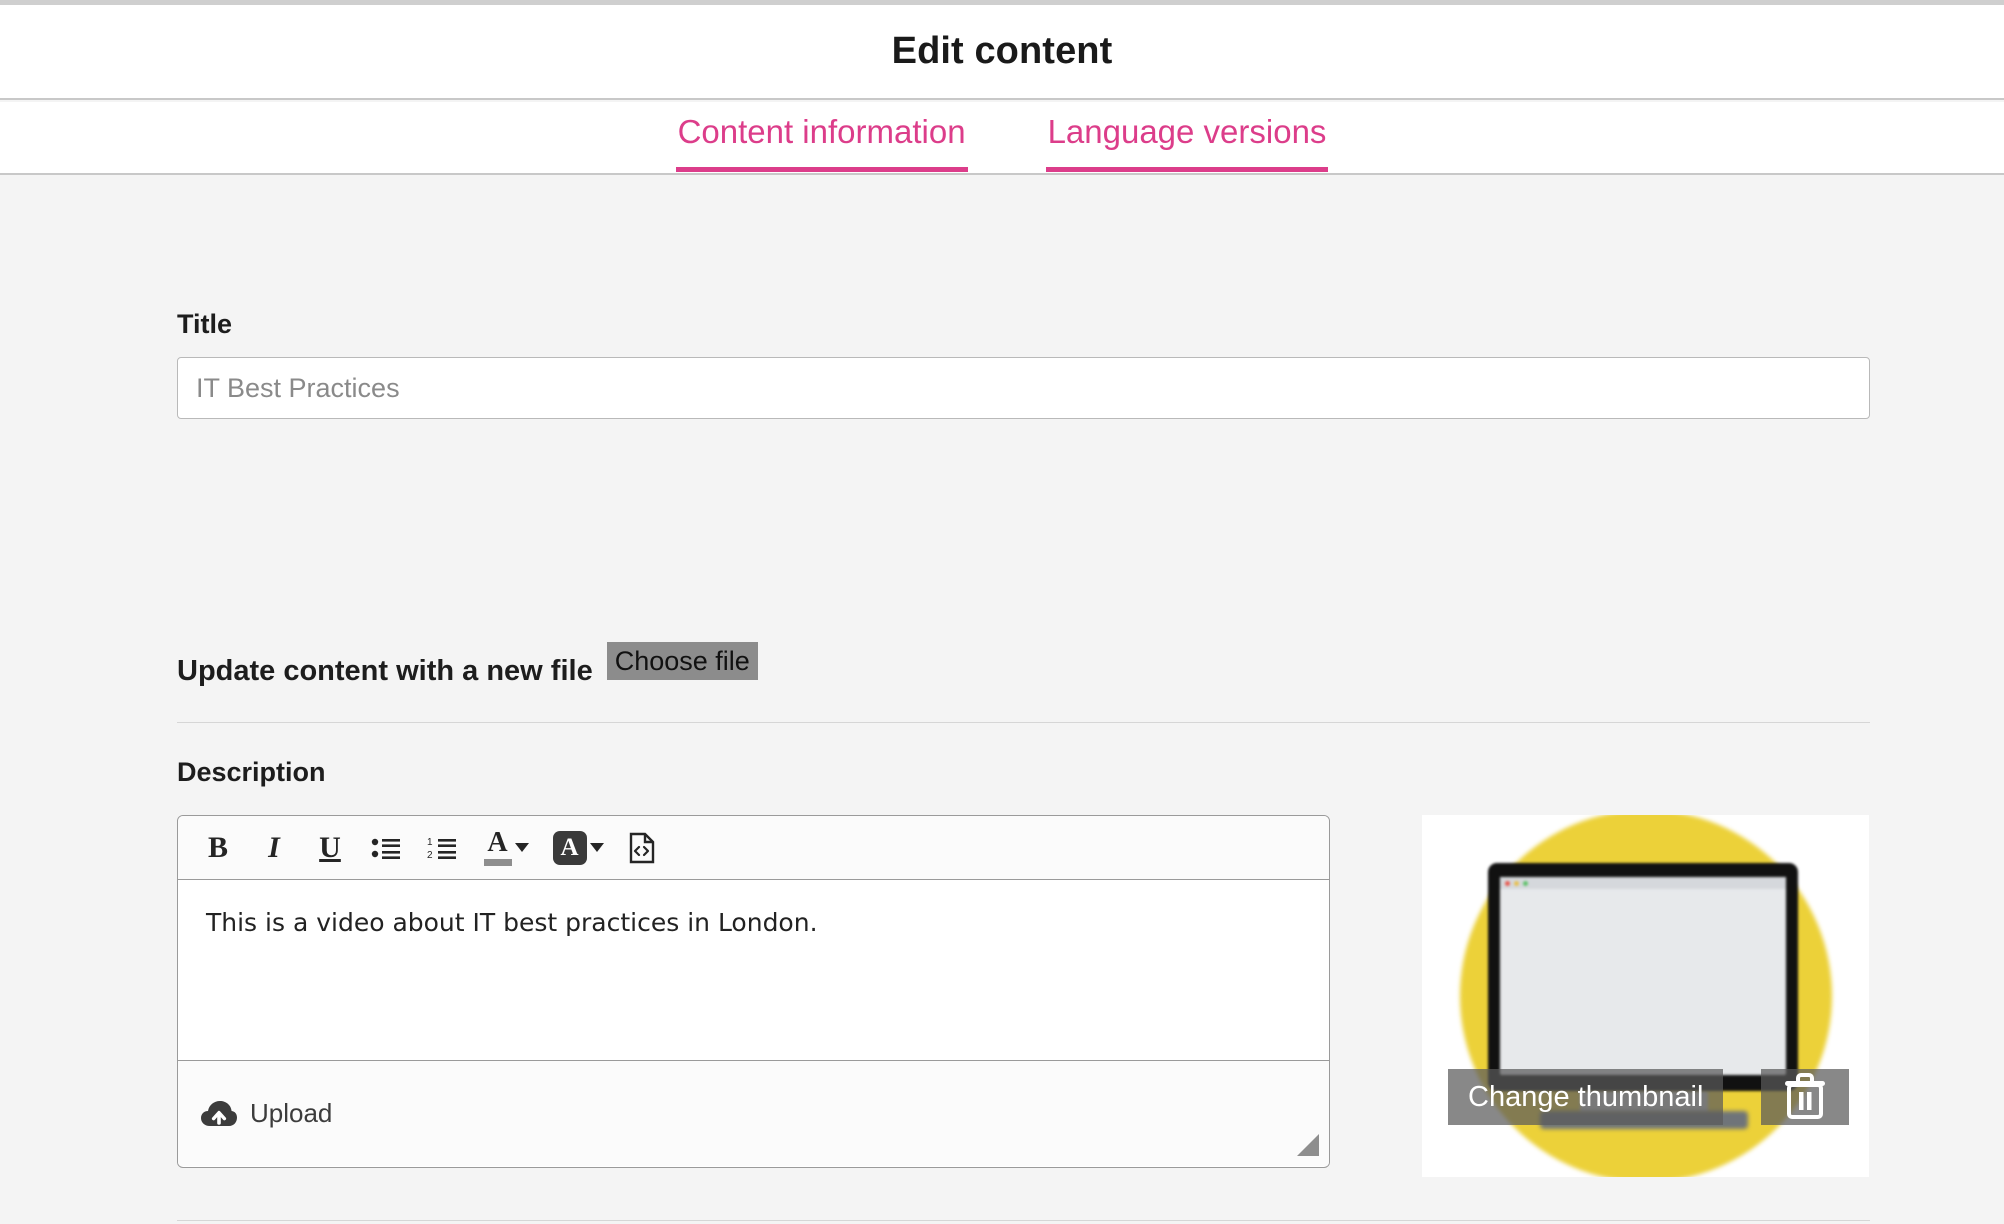  I want to click on editor-toolbar: B I U 1 2 A A, so click(753, 848).